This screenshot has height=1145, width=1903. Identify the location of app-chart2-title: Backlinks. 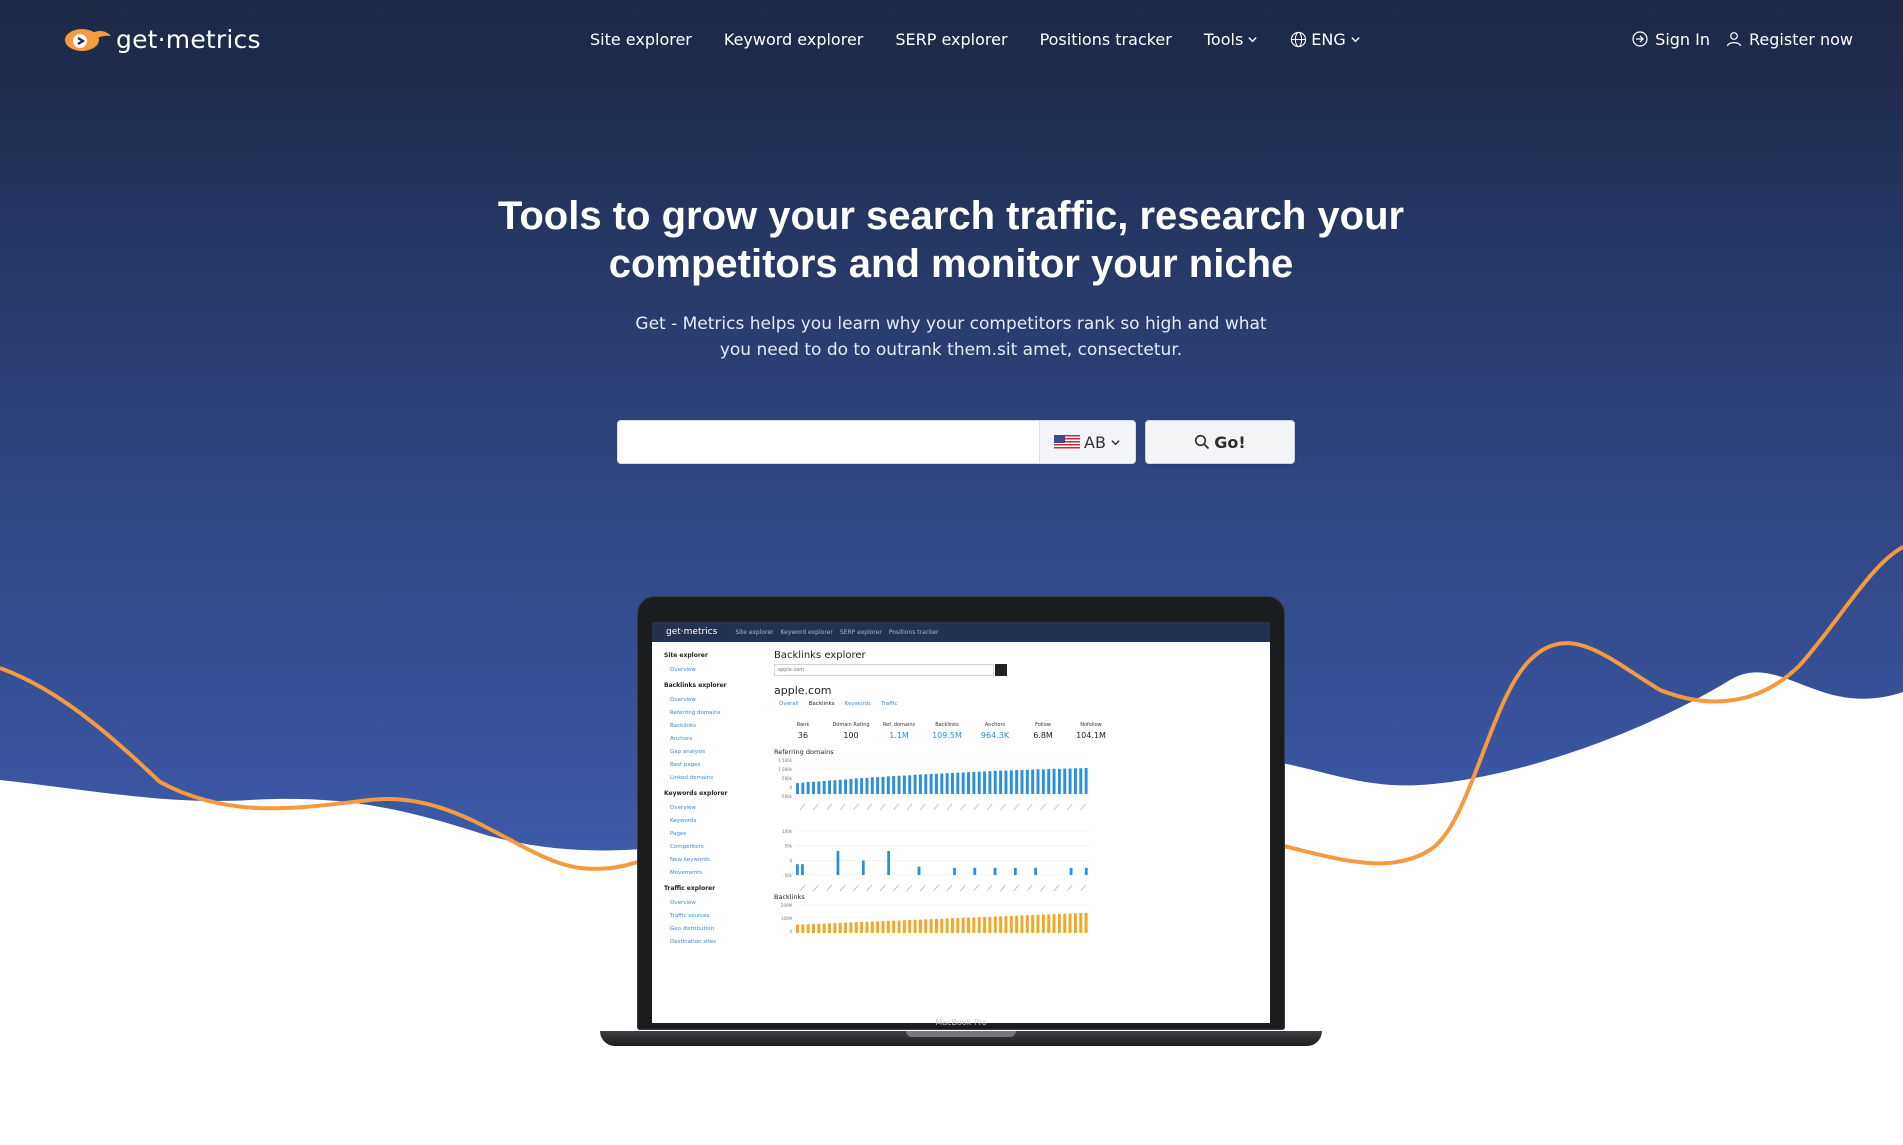
(789, 897).